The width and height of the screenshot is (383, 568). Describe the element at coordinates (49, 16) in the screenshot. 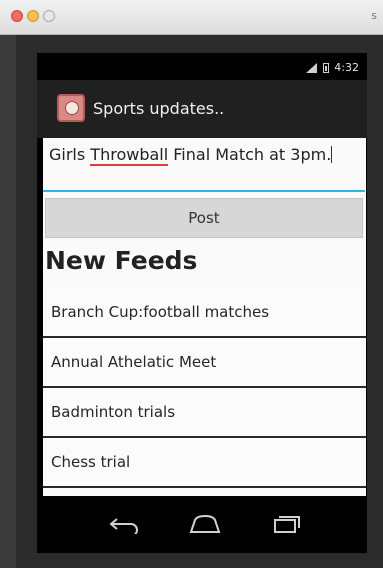

I see `zoom-window-icon` at that location.